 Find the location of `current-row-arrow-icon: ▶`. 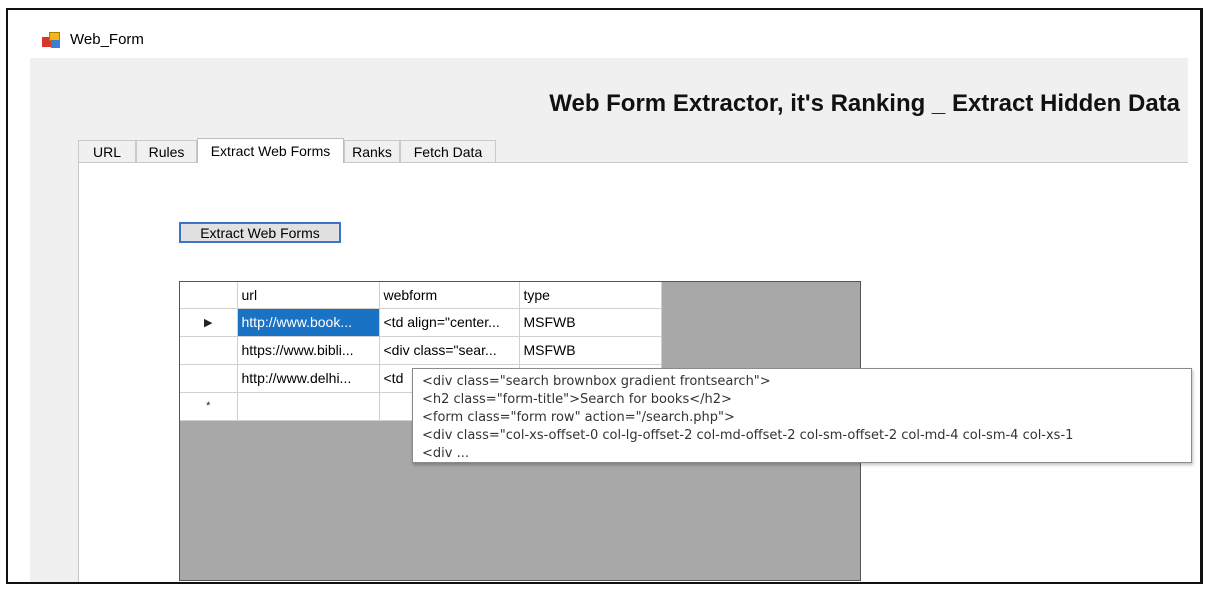

current-row-arrow-icon: ▶ is located at coordinates (209, 322).